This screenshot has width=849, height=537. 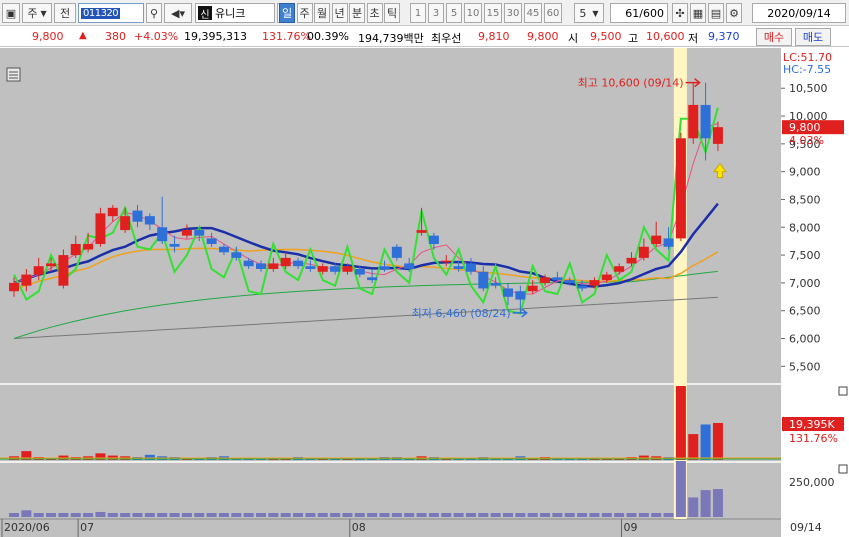 What do you see at coordinates (374, 13) in the screenshot?
I see `period-button-5: 초` at bounding box center [374, 13].